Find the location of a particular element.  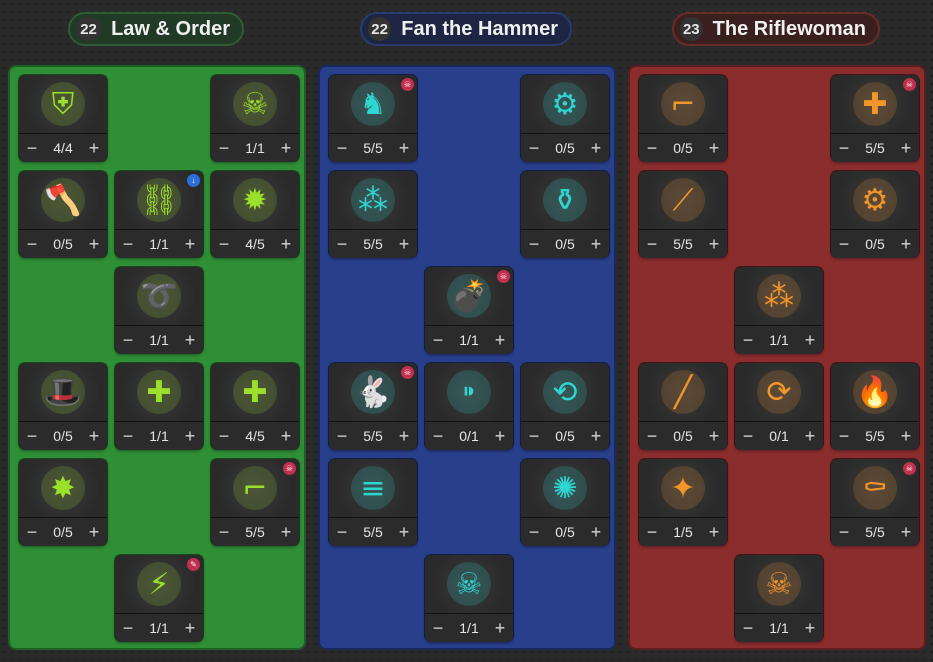

skill-node: ⛨ −4/4 + is located at coordinates (63, 118).